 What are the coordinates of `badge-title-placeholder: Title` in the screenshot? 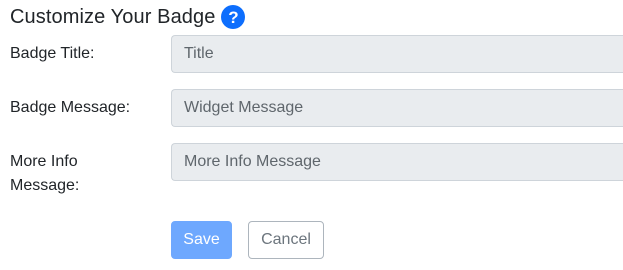 It's located at (199, 53).